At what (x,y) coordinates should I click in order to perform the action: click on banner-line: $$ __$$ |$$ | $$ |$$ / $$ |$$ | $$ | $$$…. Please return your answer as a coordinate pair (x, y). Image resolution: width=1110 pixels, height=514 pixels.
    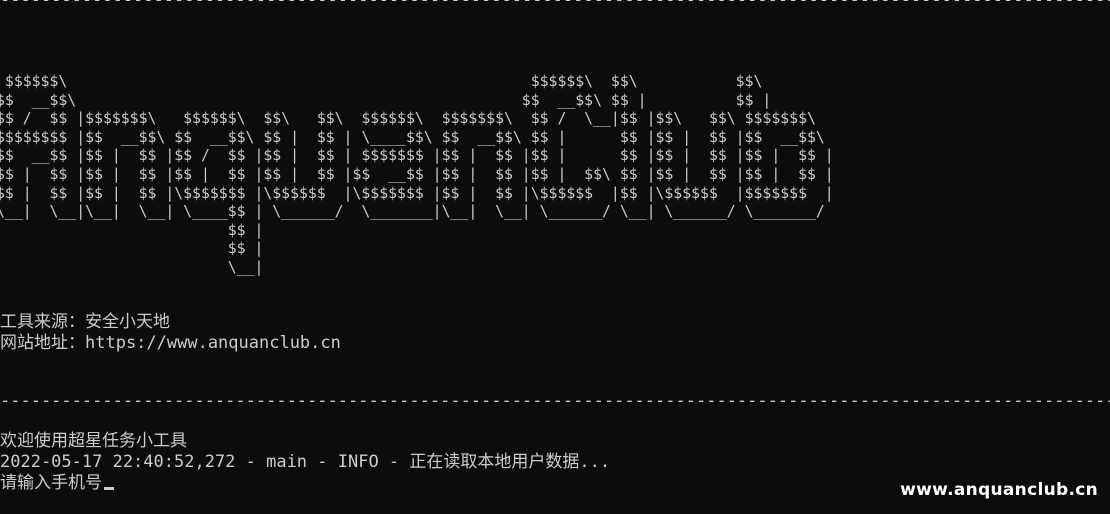
    Looking at the image, I should click on (417, 155).